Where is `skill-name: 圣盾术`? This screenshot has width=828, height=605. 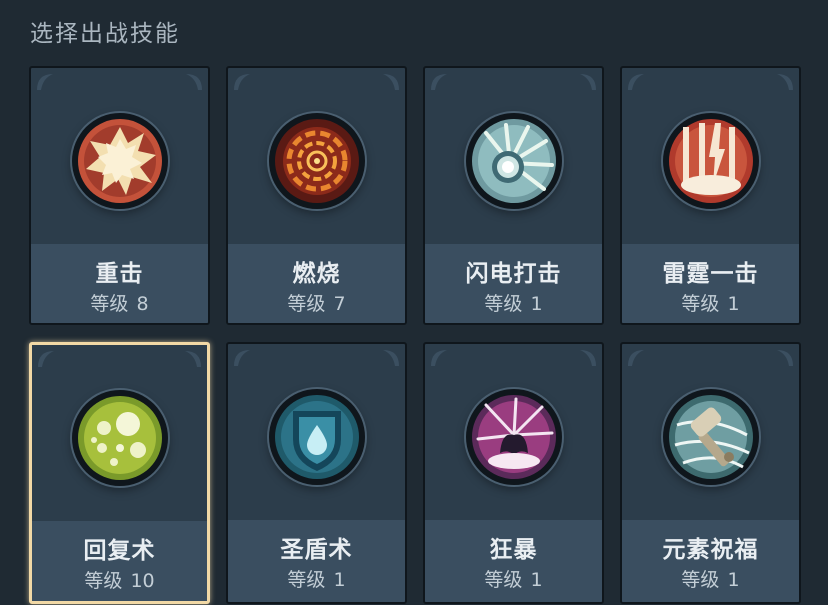 skill-name: 圣盾术 is located at coordinates (316, 550).